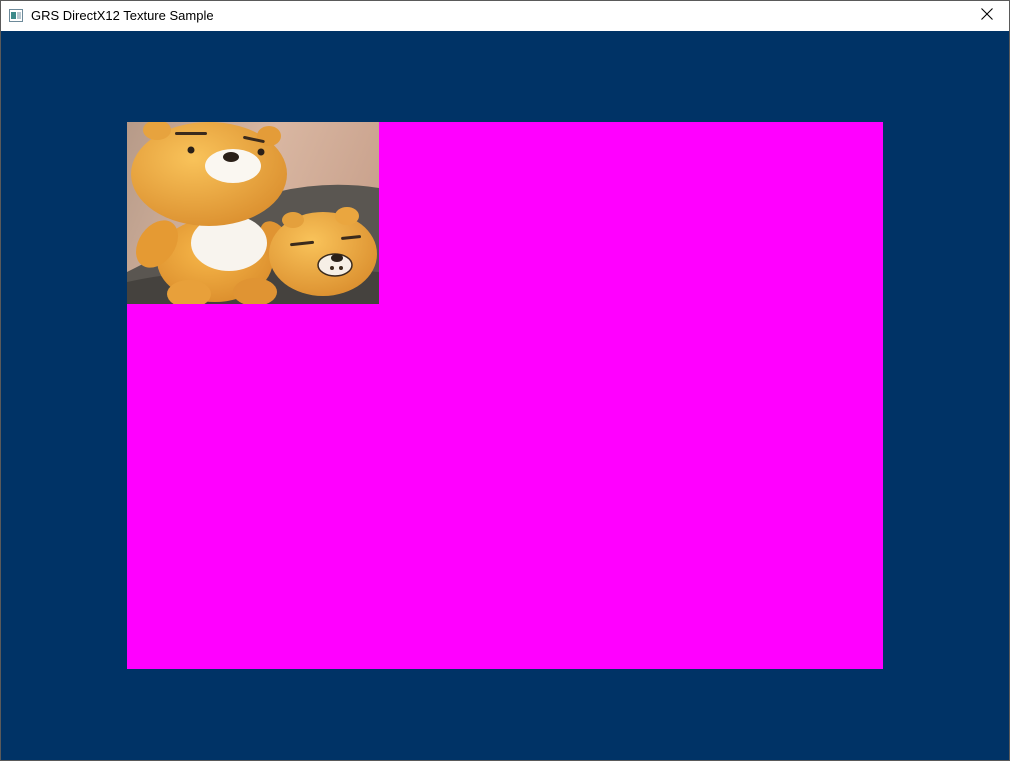  I want to click on window-title: GRS DirectX12 Texture Sample, so click(122, 15).